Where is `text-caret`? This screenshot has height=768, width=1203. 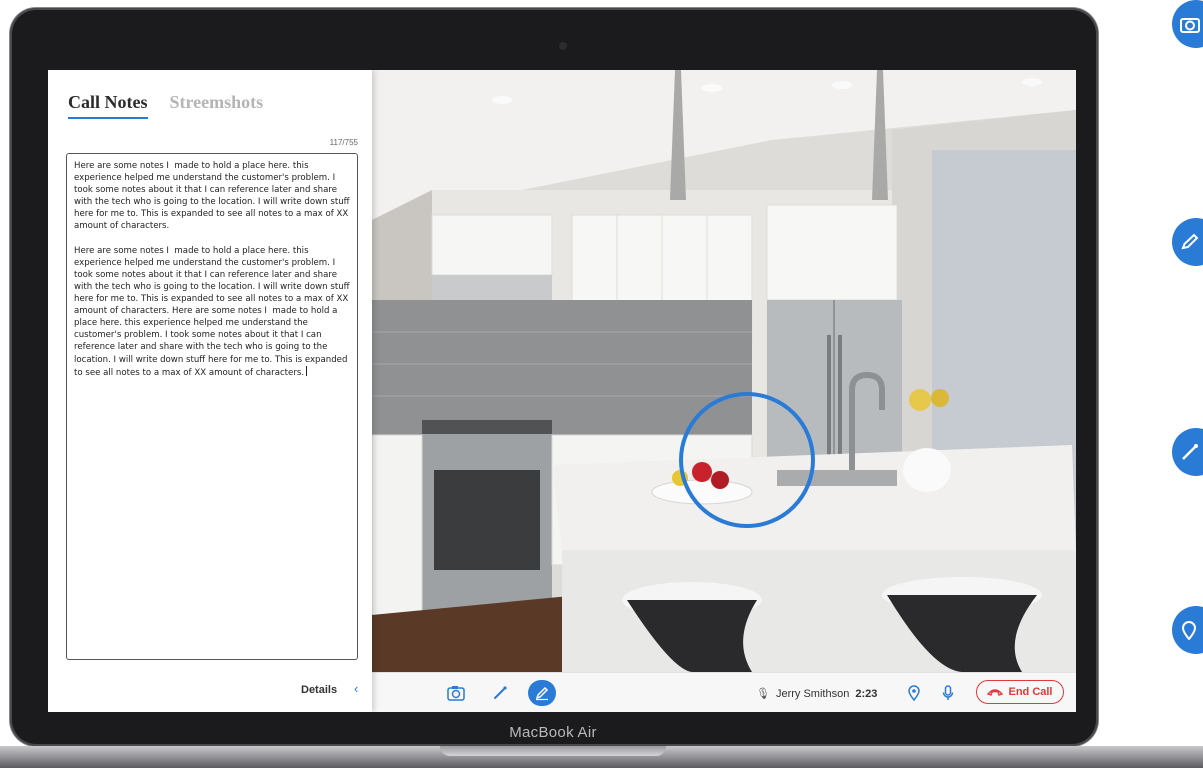
text-caret is located at coordinates (307, 370).